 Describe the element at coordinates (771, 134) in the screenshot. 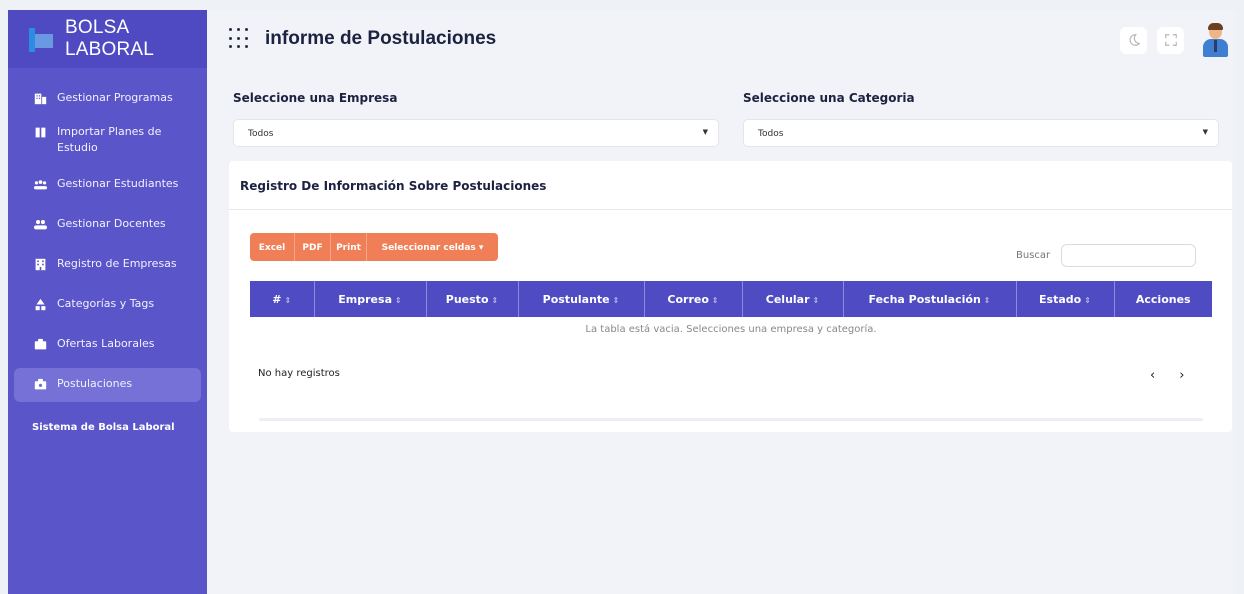

I see `categoria-select-value: Todos` at that location.